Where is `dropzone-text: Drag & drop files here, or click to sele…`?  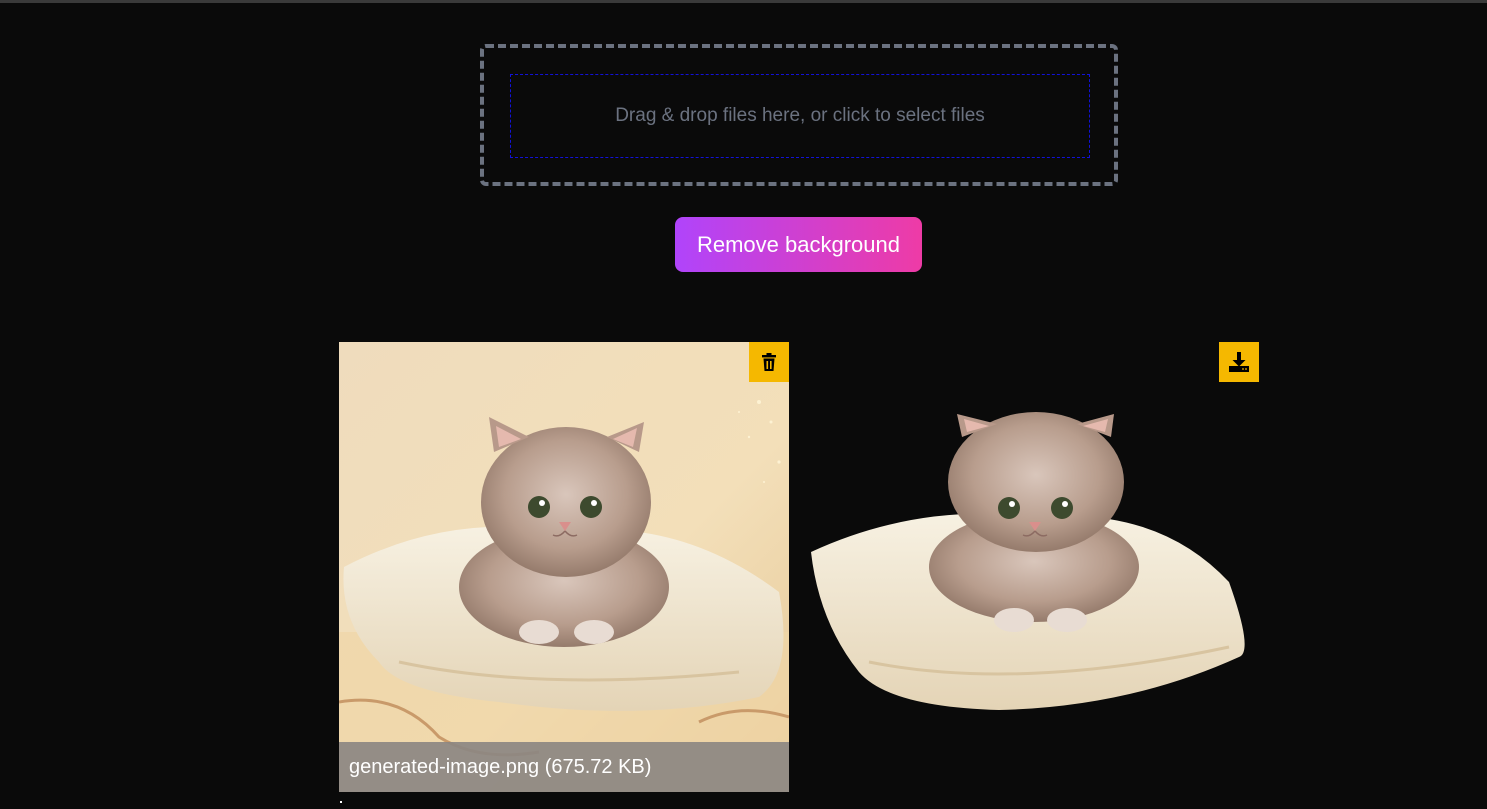 dropzone-text: Drag & drop files here, or click to sele… is located at coordinates (800, 115).